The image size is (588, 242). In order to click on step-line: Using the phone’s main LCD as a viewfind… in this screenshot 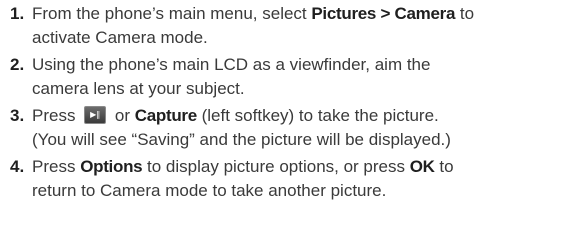, I will do `click(231, 64)`.